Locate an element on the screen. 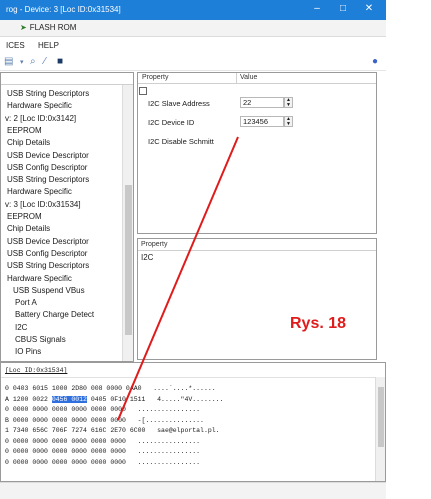 This screenshot has width=431, height=499. help-icon: ● is located at coordinates (375, 61).